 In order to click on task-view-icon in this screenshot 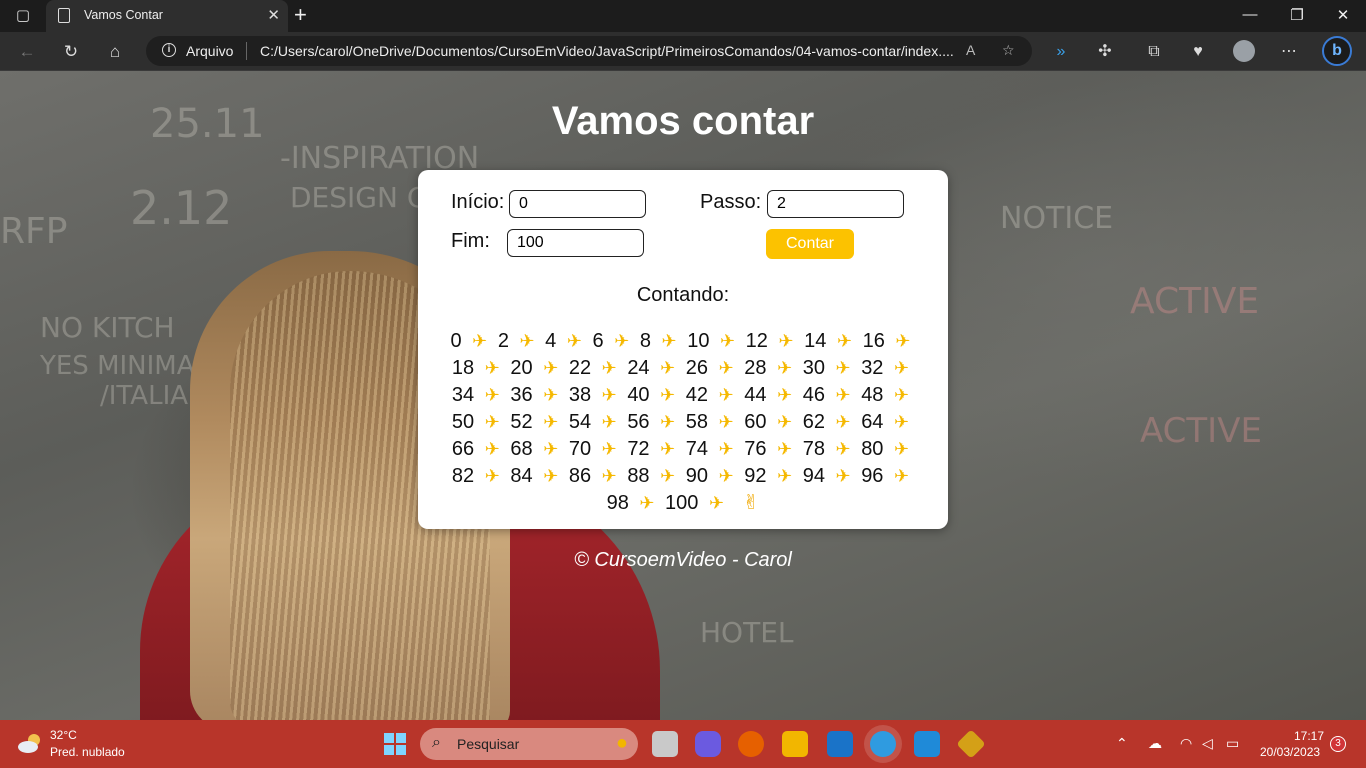, I will do `click(665, 744)`.